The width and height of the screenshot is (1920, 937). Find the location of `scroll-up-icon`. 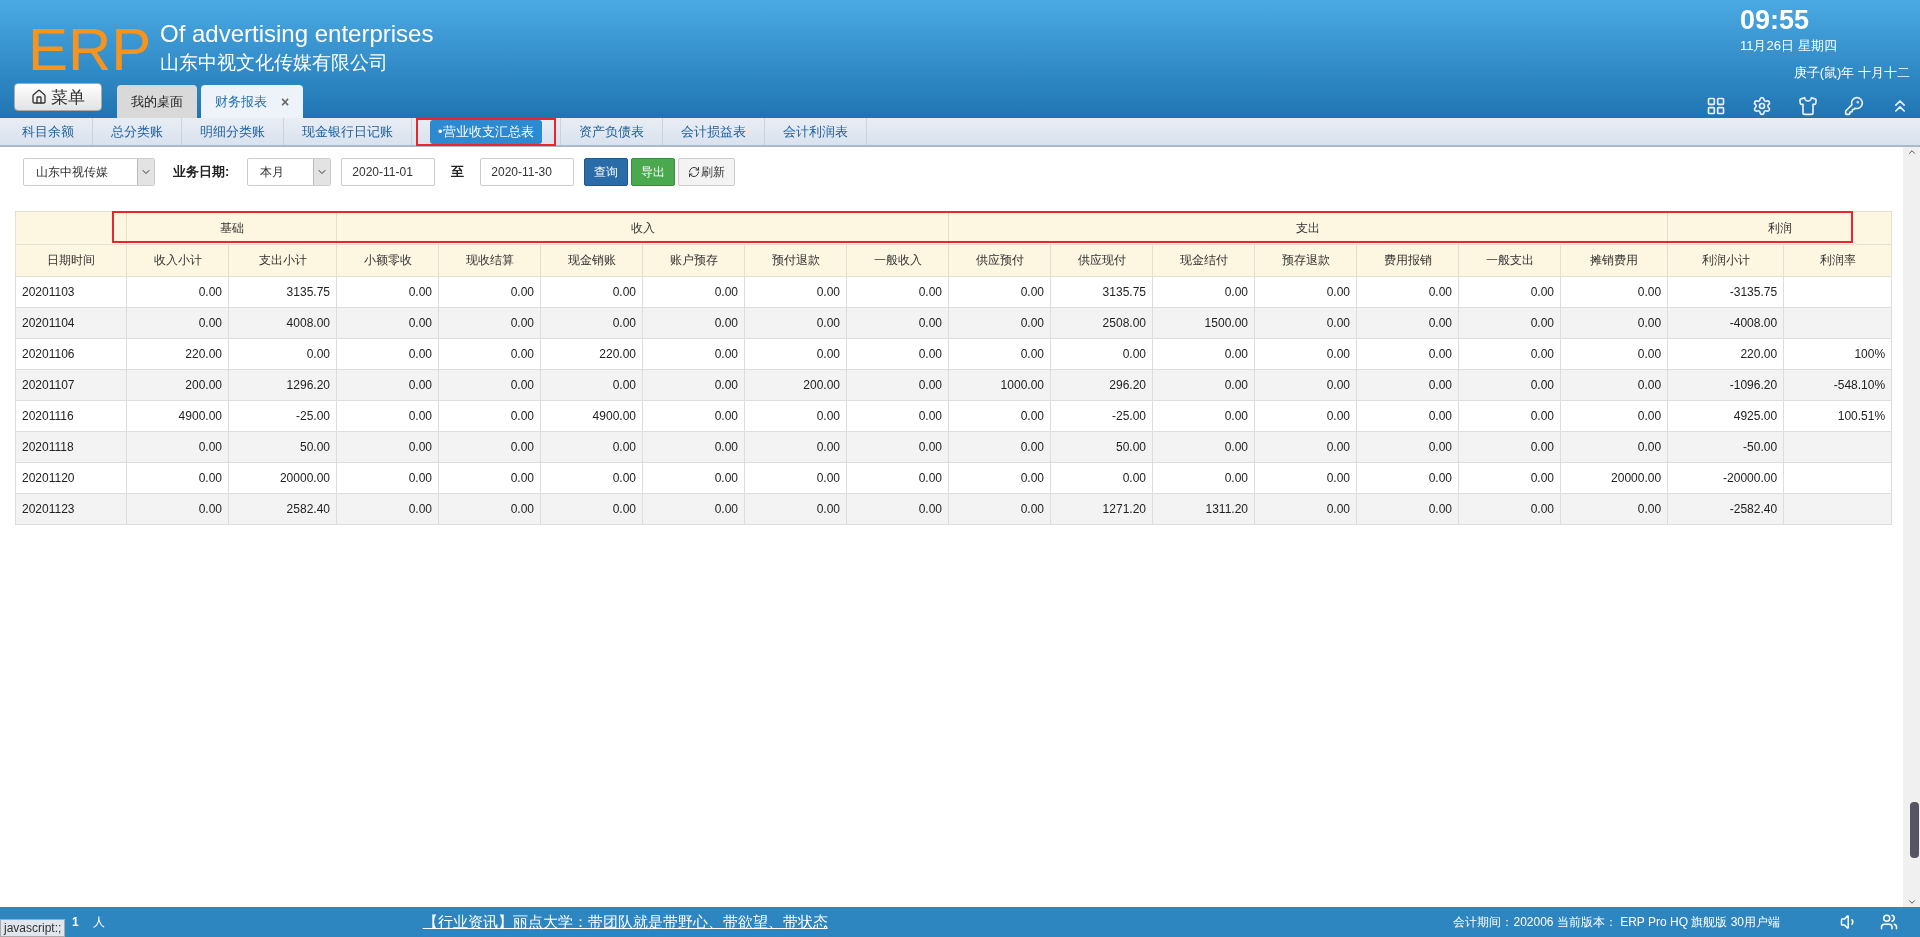

scroll-up-icon is located at coordinates (1911, 152).